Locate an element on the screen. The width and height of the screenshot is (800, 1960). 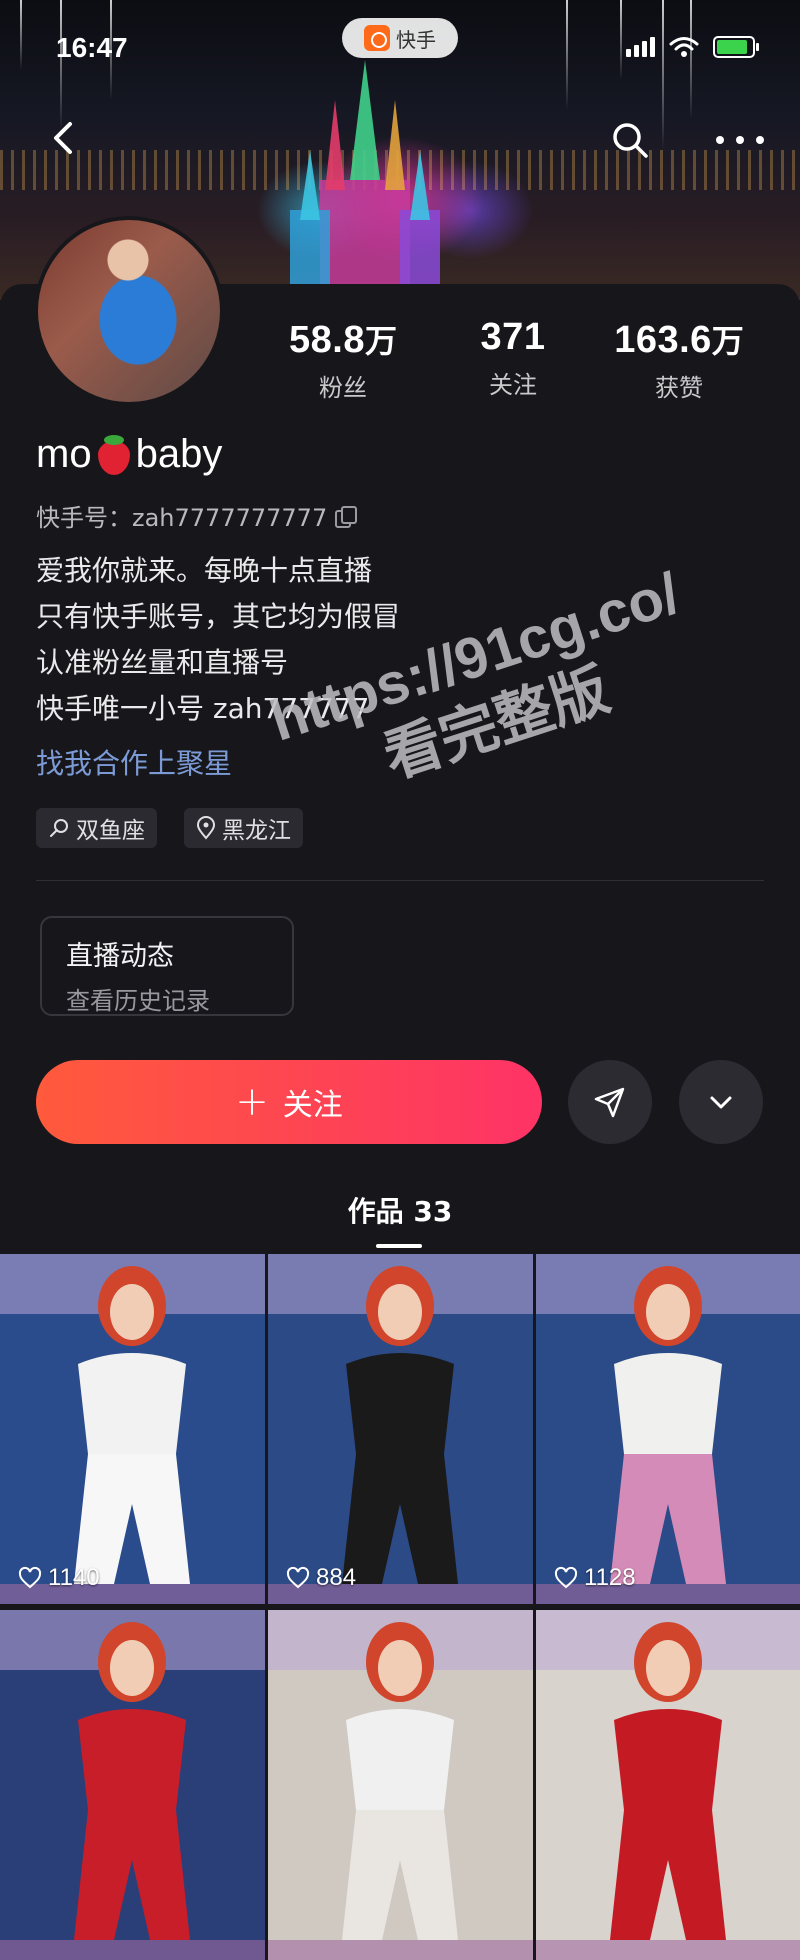
stat-value: 163.6 is located at coordinates (663, 340).